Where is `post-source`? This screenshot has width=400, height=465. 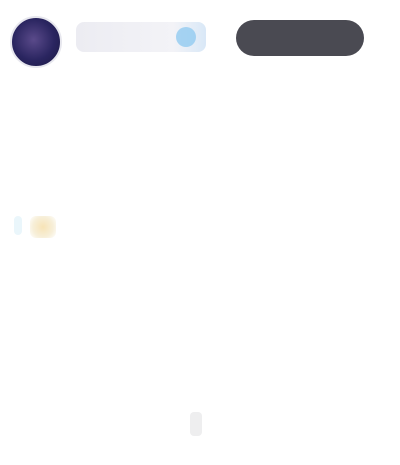 post-source is located at coordinates (196, 424).